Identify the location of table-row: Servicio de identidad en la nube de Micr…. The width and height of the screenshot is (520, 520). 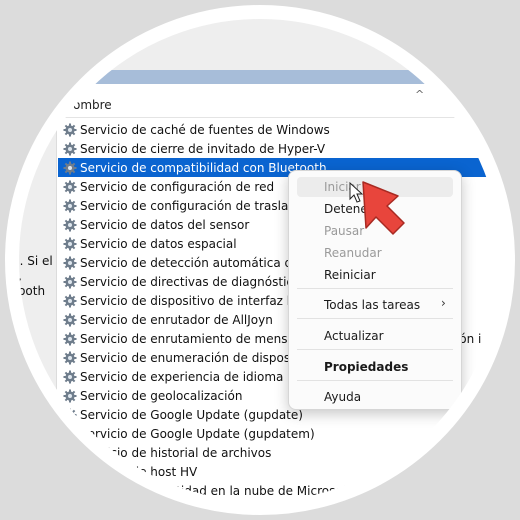
(289, 490).